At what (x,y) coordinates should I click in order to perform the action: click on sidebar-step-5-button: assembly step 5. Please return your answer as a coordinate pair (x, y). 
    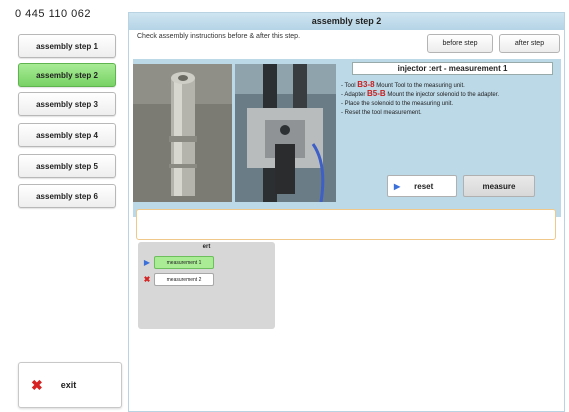
    Looking at the image, I should click on (67, 166).